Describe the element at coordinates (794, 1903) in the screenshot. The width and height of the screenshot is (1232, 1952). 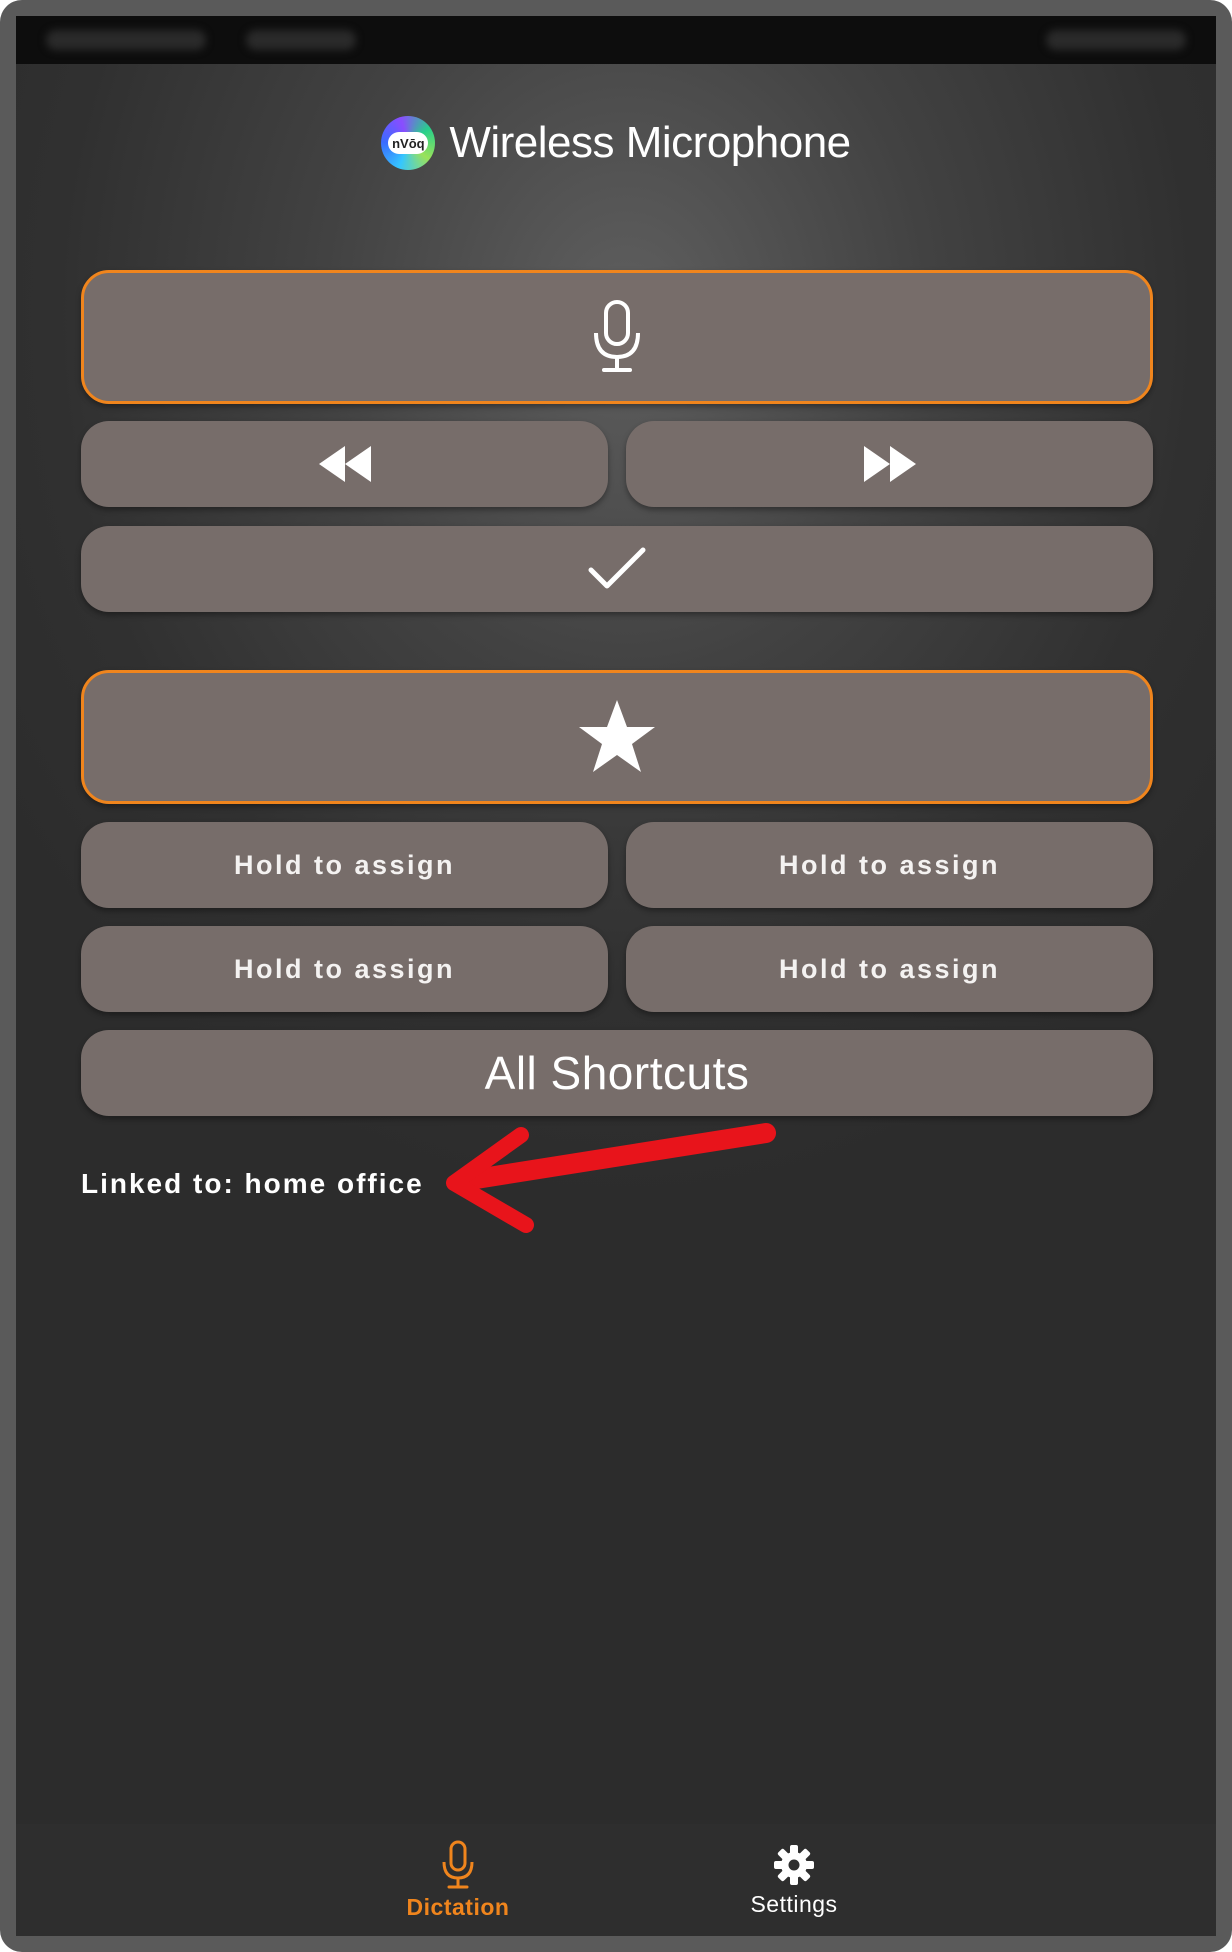
I see `nav-tab-settings-label: Settings` at that location.